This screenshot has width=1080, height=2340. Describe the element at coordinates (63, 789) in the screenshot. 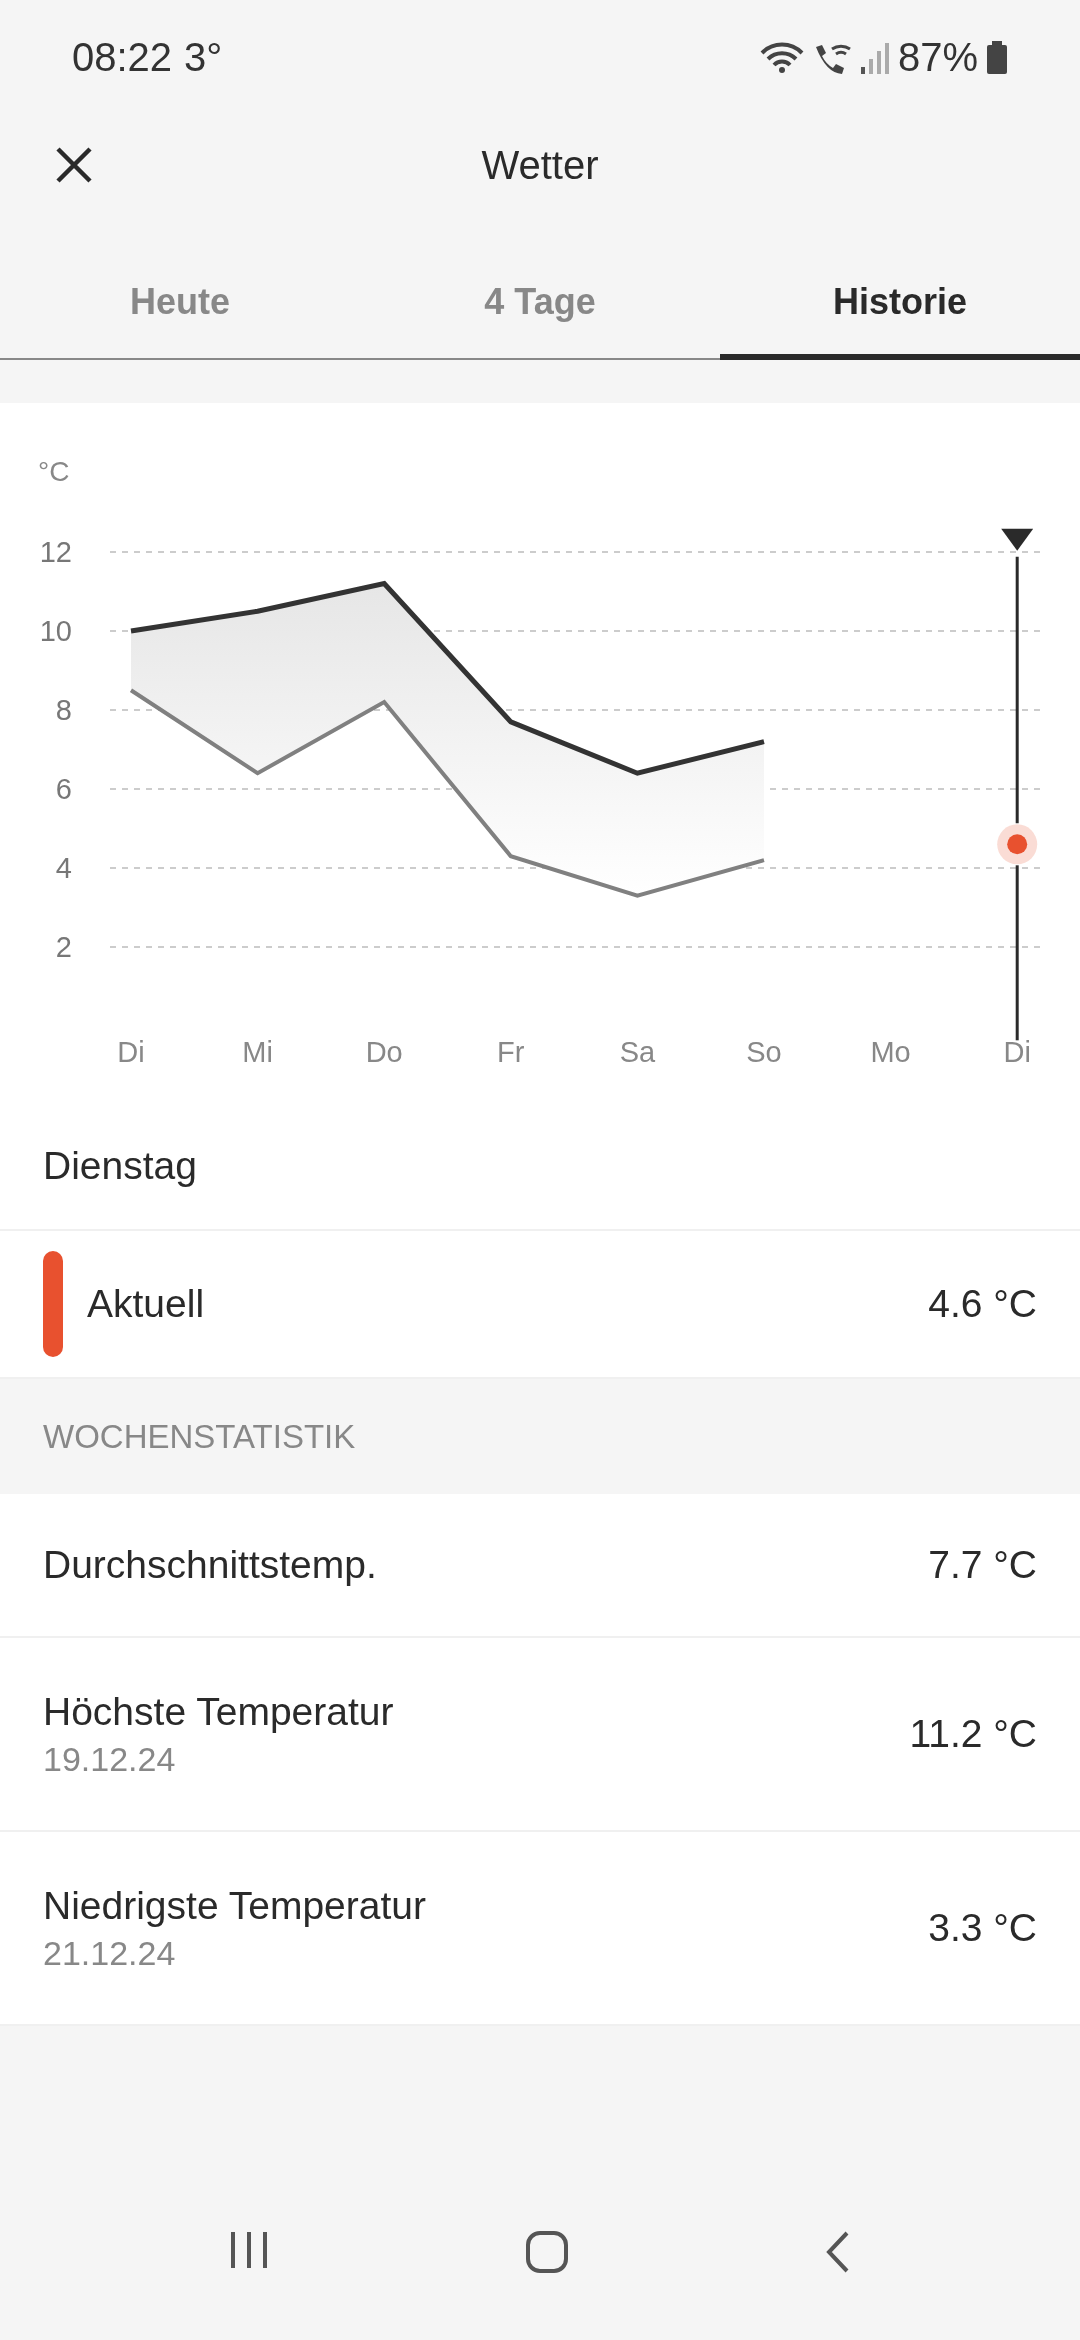

I see `y-tick-label: 6` at that location.